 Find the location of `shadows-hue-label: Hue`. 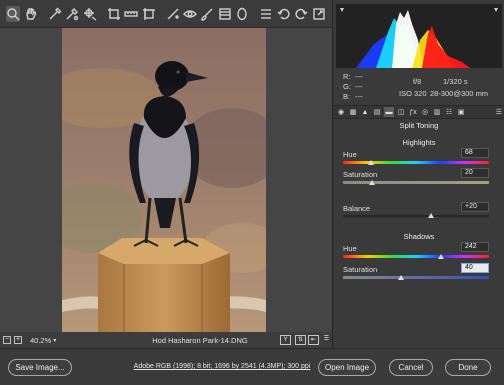

shadows-hue-label: Hue is located at coordinates (350, 248).